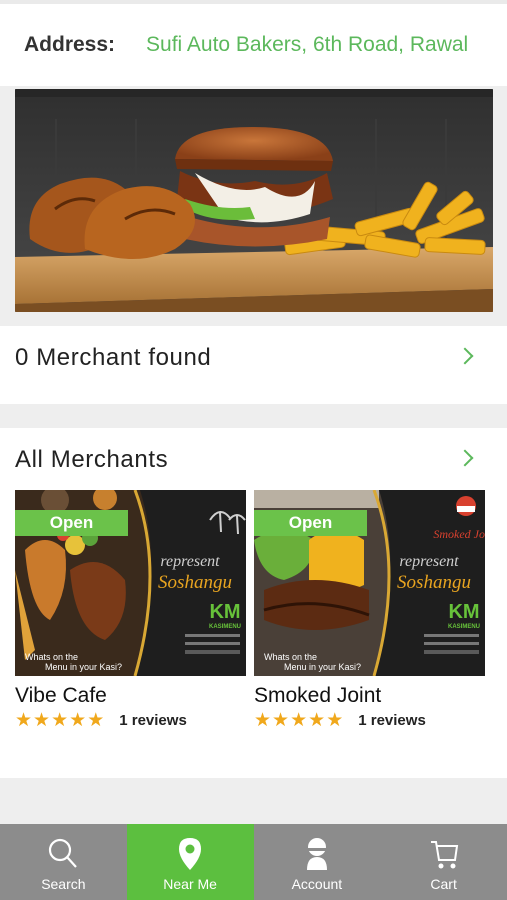  I want to click on nav-near-me: Near Me, so click(190, 862).